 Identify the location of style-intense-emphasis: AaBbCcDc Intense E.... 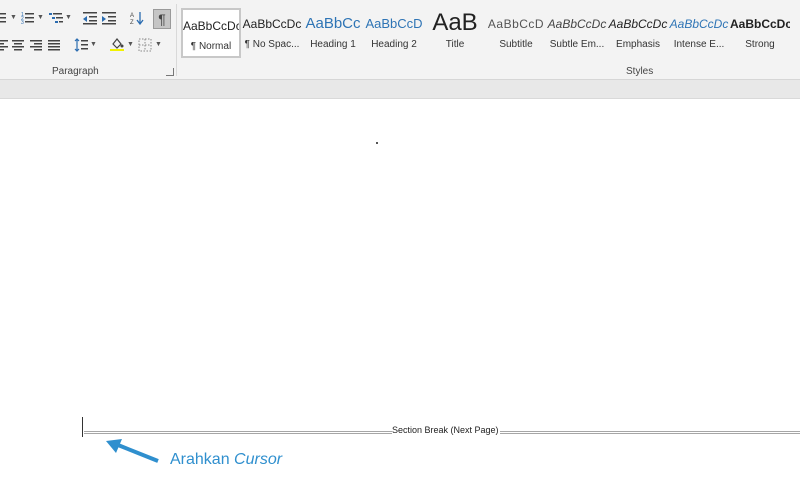
(699, 33).